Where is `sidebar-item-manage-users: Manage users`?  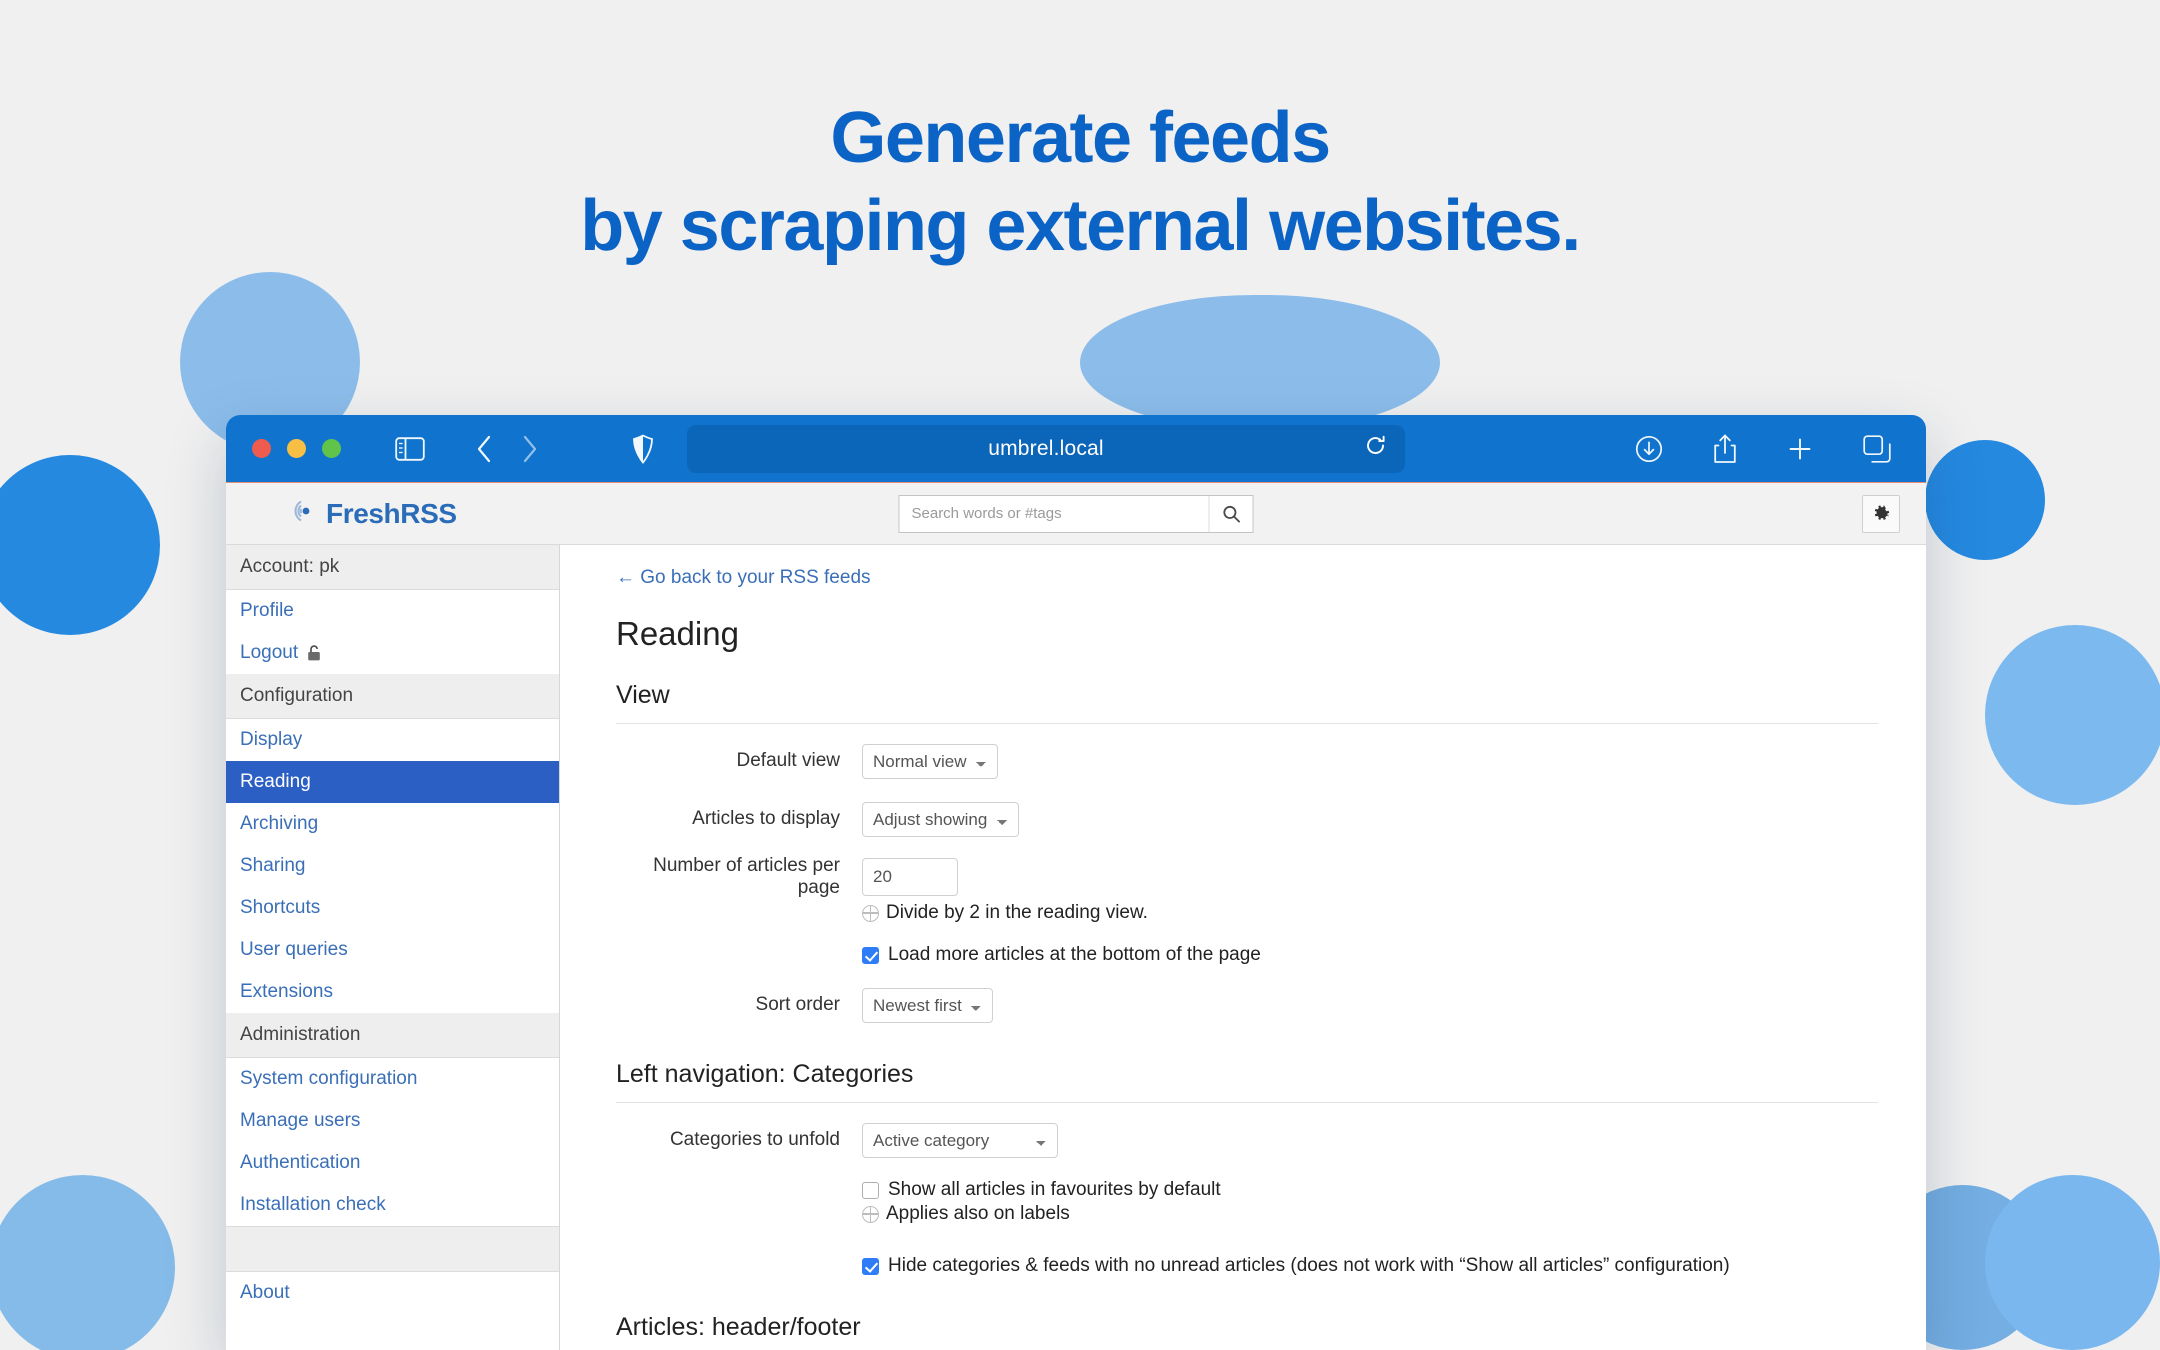
sidebar-item-manage-users: Manage users is located at coordinates (392, 1121).